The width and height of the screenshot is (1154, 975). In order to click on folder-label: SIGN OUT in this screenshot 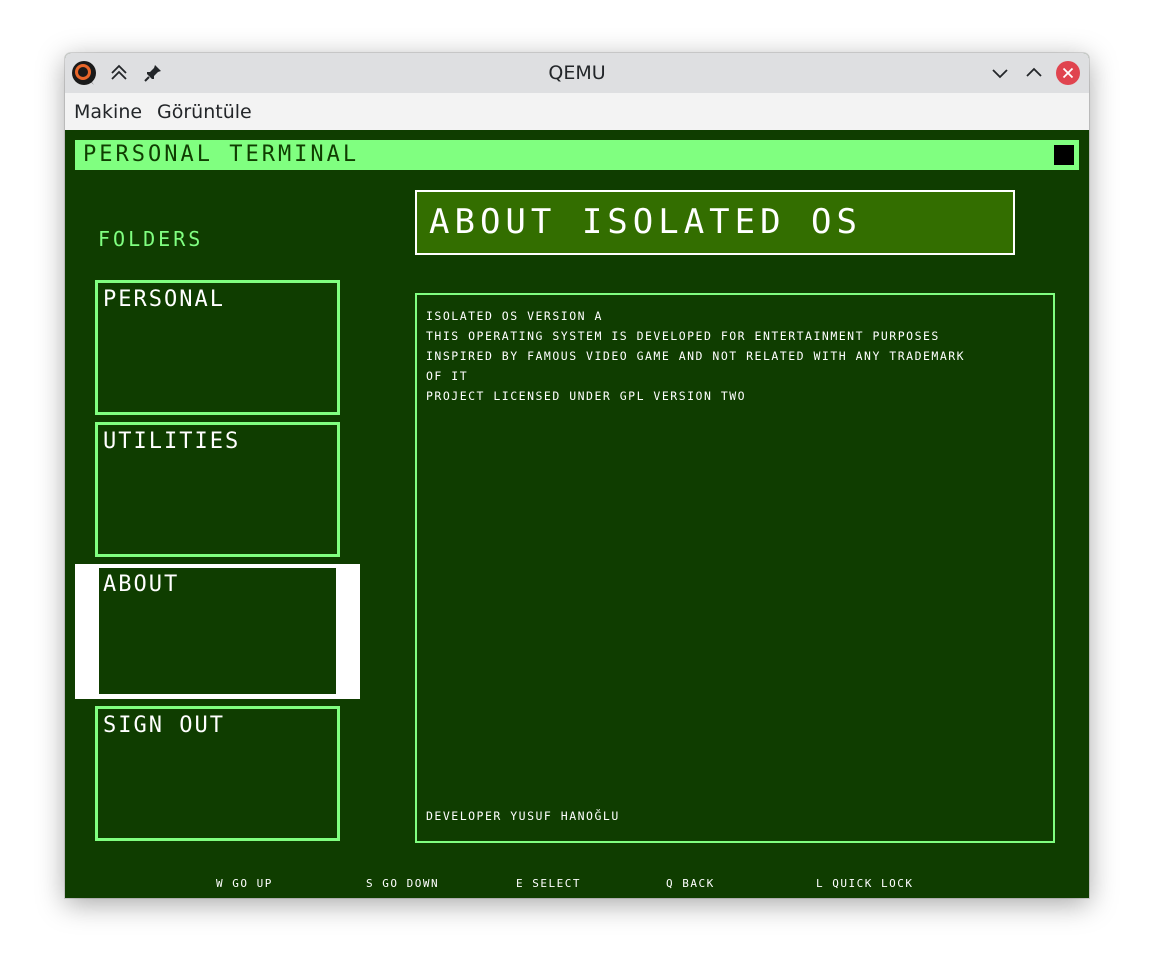, I will do `click(164, 725)`.